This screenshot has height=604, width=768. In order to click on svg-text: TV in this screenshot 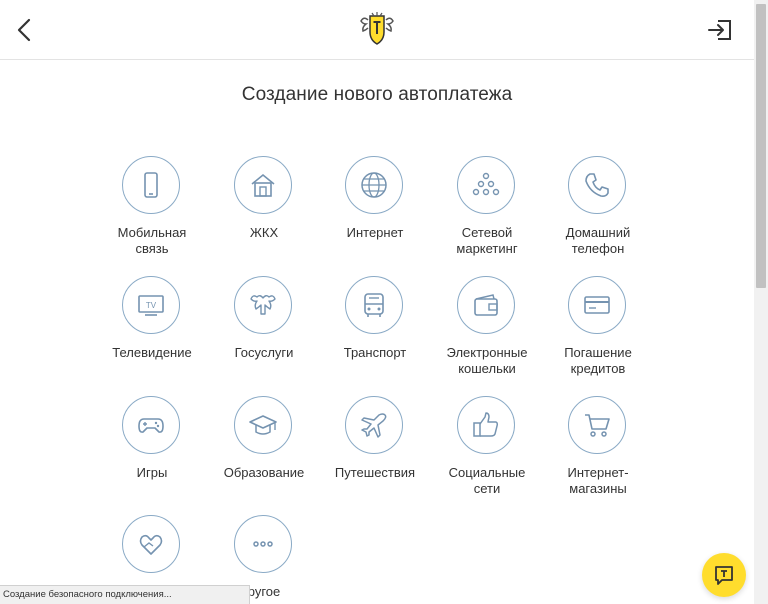, I will do `click(151, 305)`.